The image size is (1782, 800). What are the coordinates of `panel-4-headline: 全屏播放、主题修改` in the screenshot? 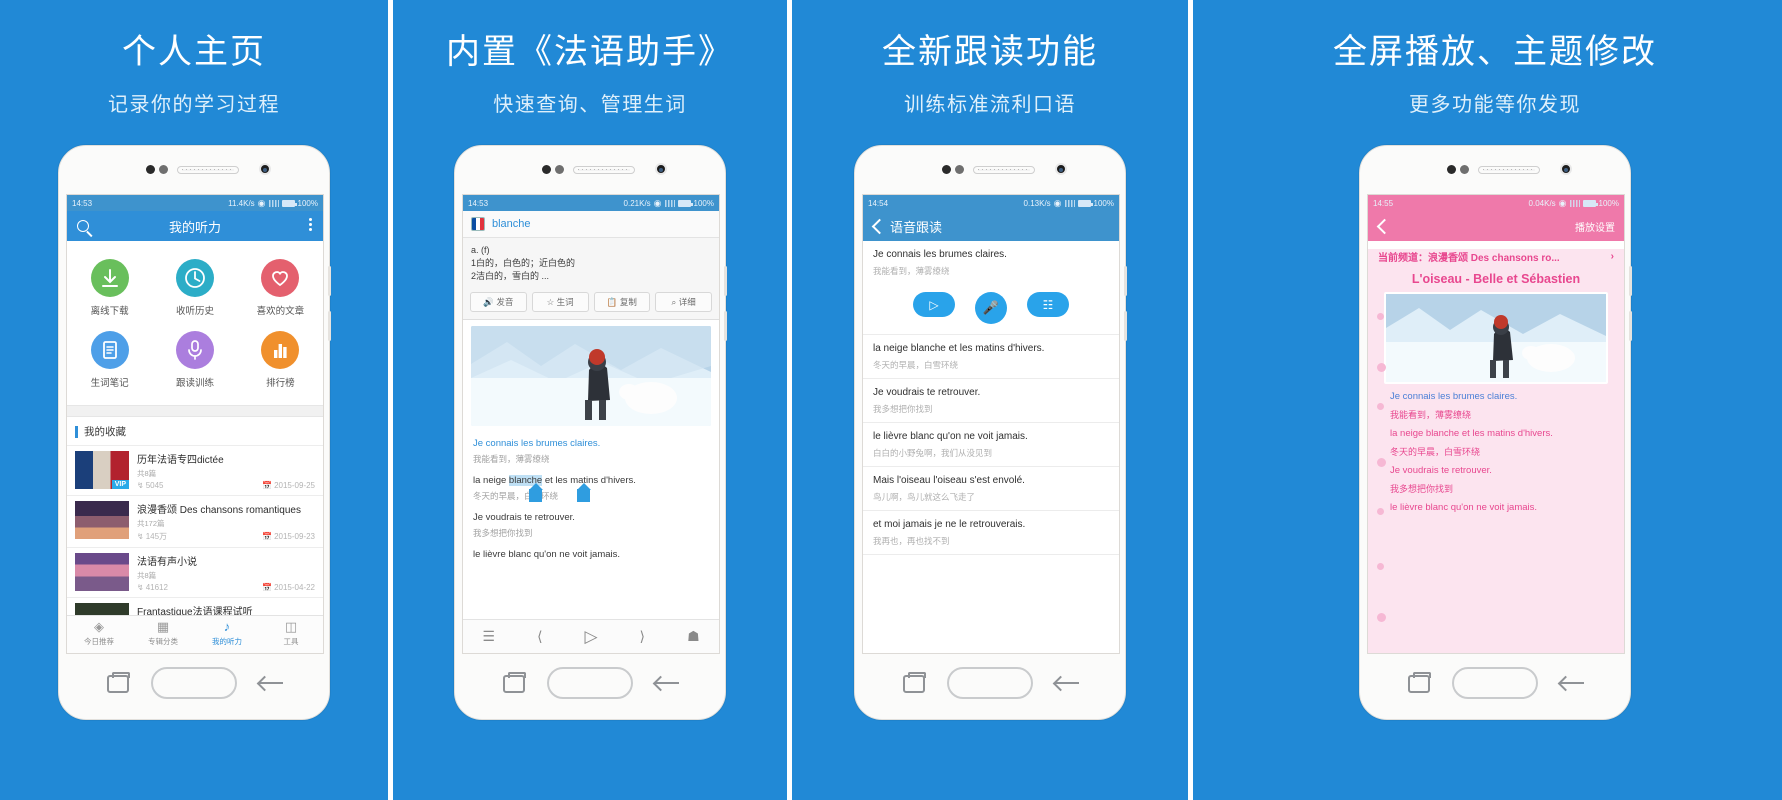 It's located at (1495, 52).